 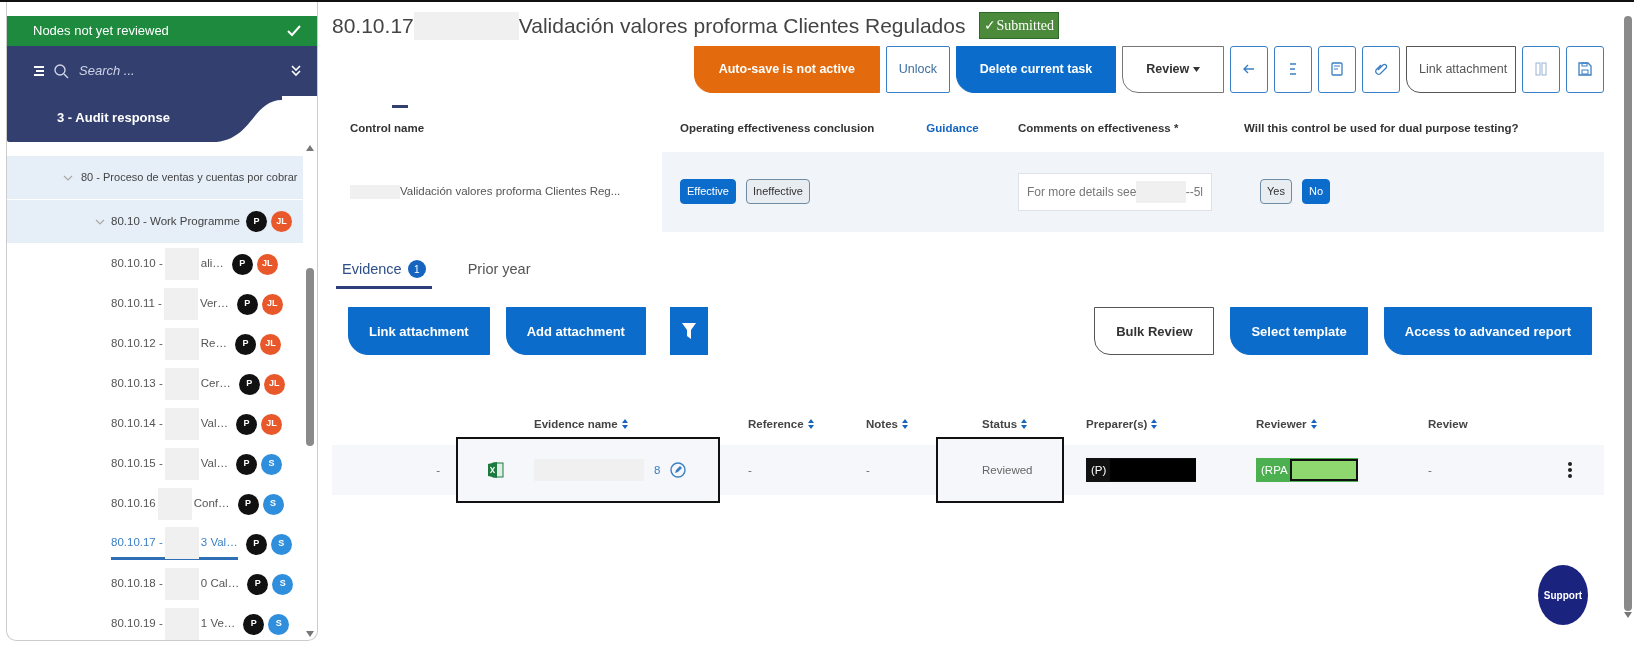 I want to click on dual-purpose-option: Yes, so click(x=1276, y=191).